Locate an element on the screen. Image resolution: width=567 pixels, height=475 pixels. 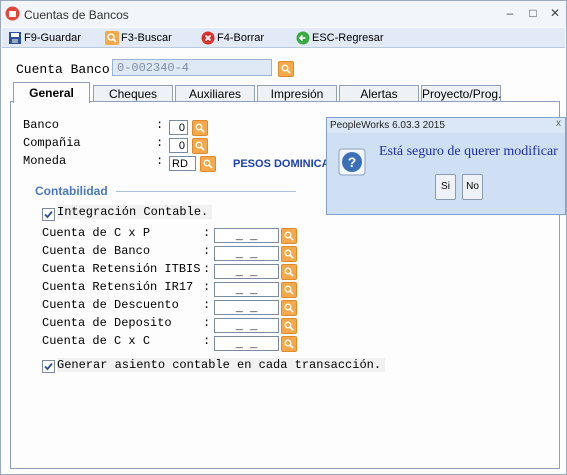
account-label: Cuenta de C x P is located at coordinates (96, 233).